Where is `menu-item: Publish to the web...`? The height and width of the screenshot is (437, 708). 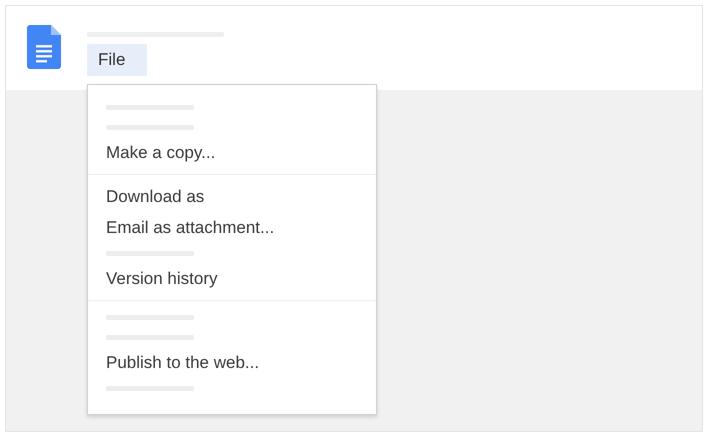 menu-item: Publish to the web... is located at coordinates (232, 362).